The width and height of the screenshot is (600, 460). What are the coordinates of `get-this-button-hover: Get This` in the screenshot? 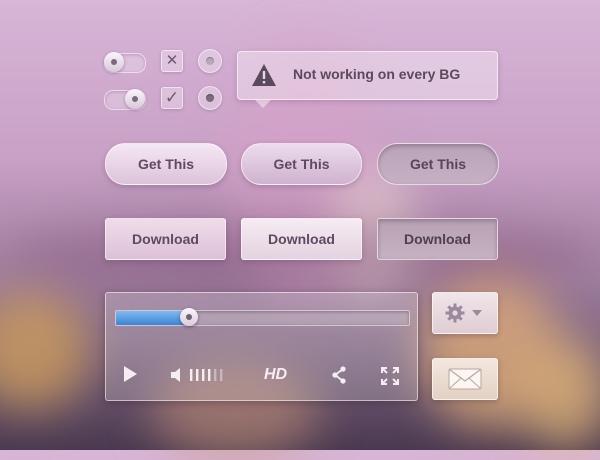 It's located at (301, 164).